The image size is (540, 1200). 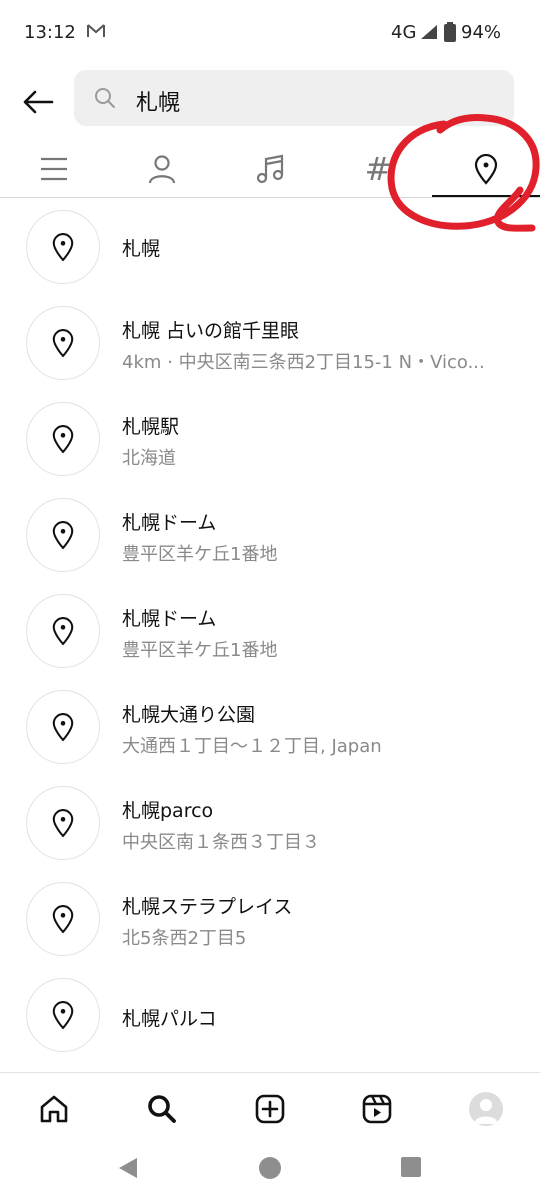 I want to click on tab-tags: #, so click(x=378, y=169).